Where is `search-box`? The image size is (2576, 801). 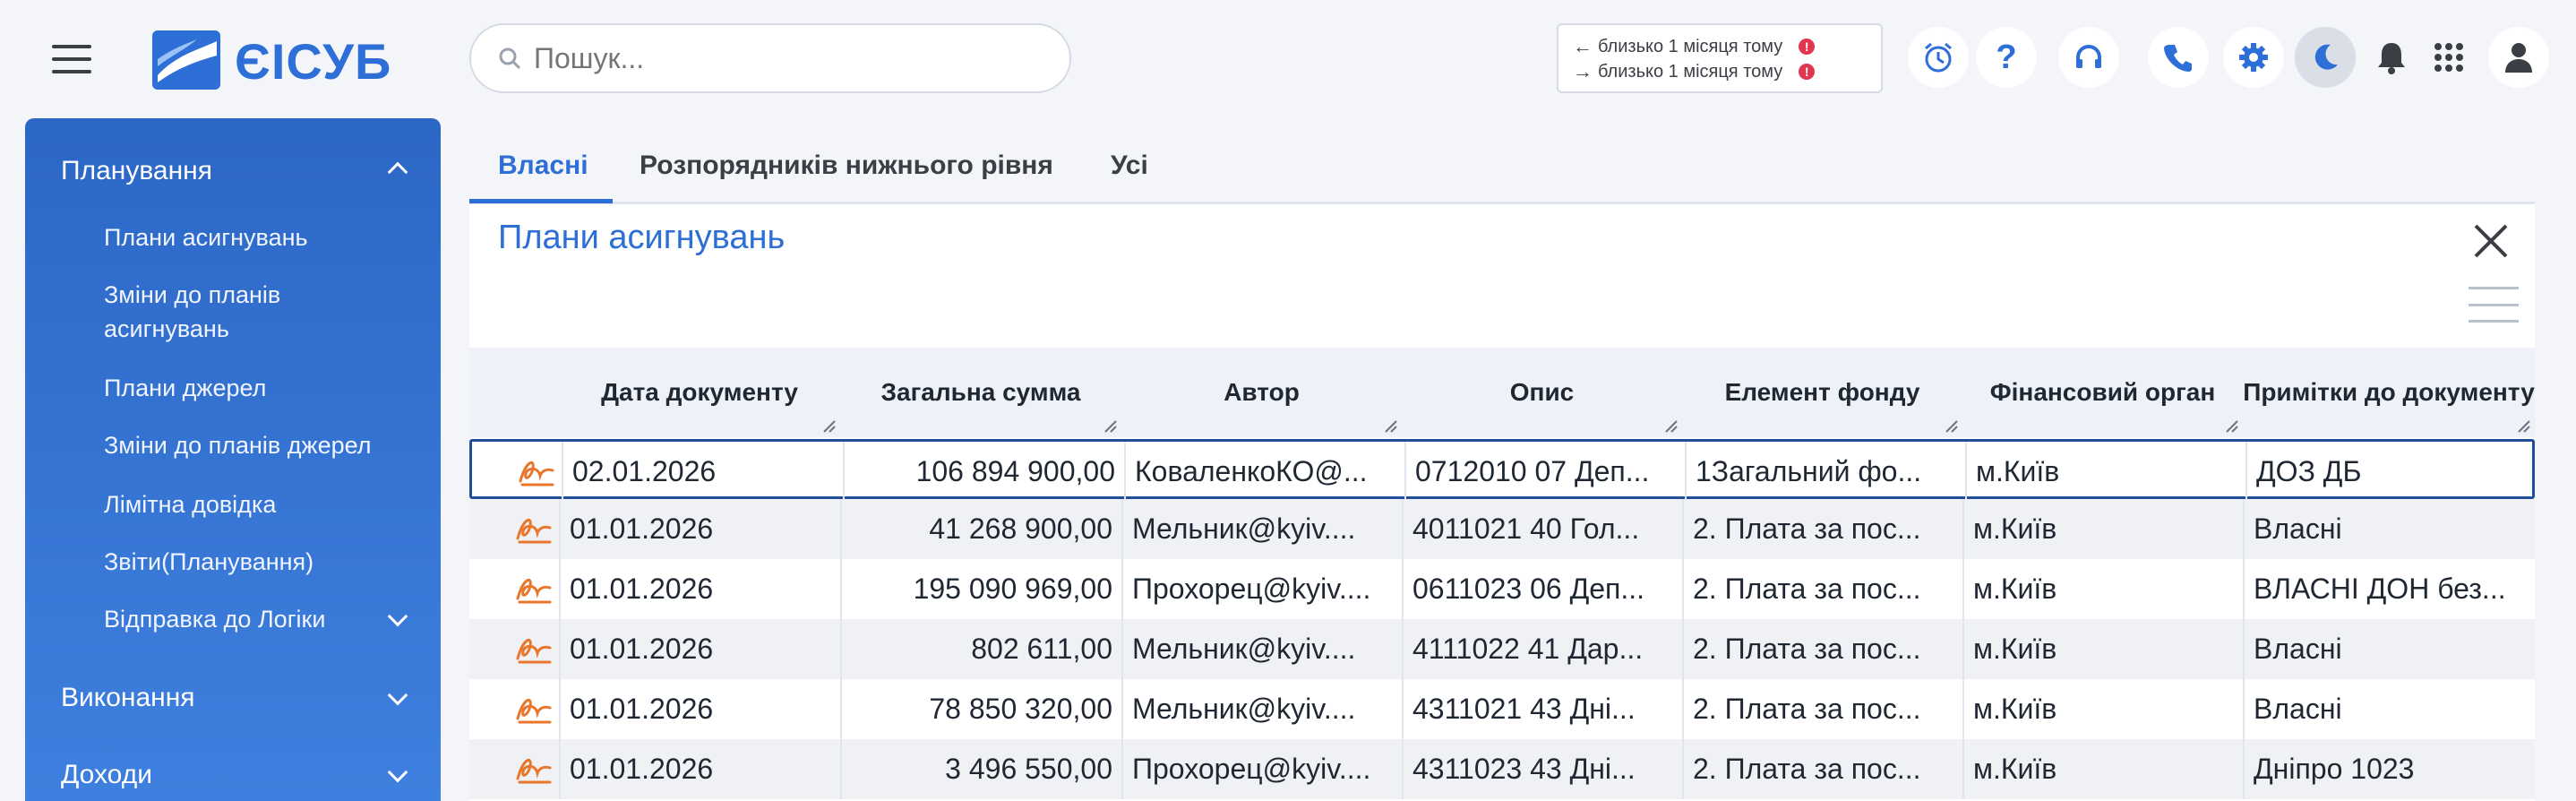 search-box is located at coordinates (770, 58).